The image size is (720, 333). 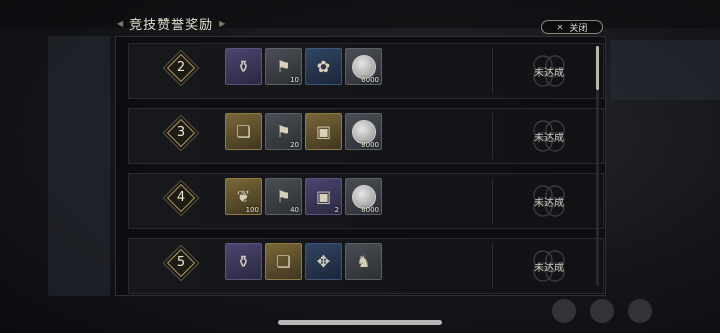 I want to click on background-left-panel, so click(x=79, y=166).